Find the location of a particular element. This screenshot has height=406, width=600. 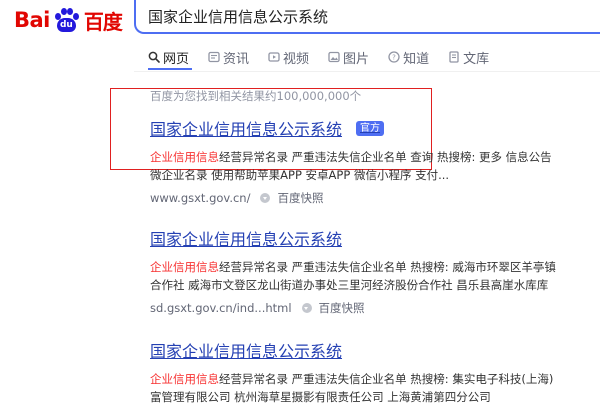

tab-images: 图片 is located at coordinates (348, 57).